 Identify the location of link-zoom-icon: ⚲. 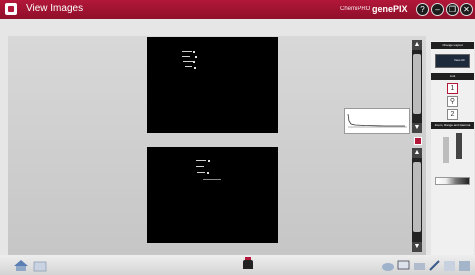
(452, 101).